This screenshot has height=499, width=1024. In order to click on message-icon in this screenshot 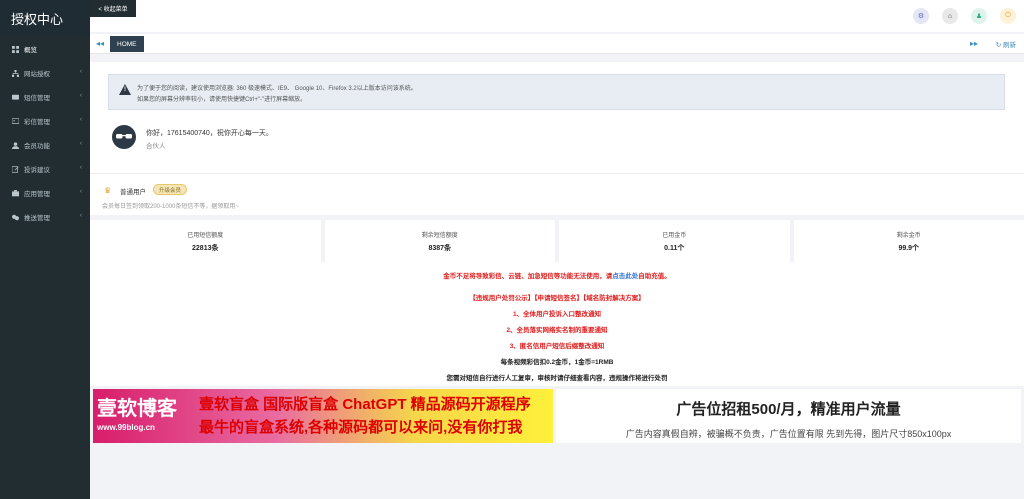, I will do `click(15, 97)`.